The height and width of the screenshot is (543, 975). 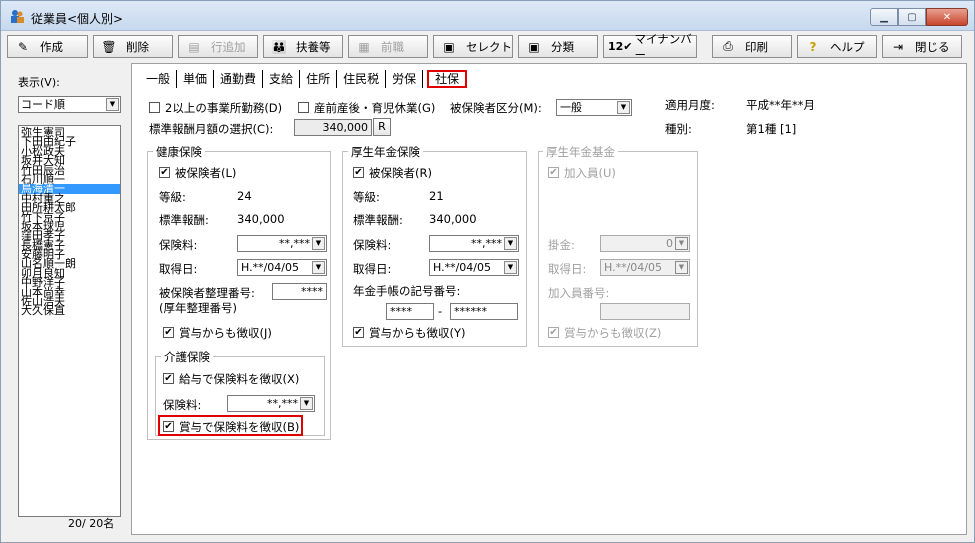 I want to click on add-row-button: ▤ 行追加, so click(x=218, y=46).